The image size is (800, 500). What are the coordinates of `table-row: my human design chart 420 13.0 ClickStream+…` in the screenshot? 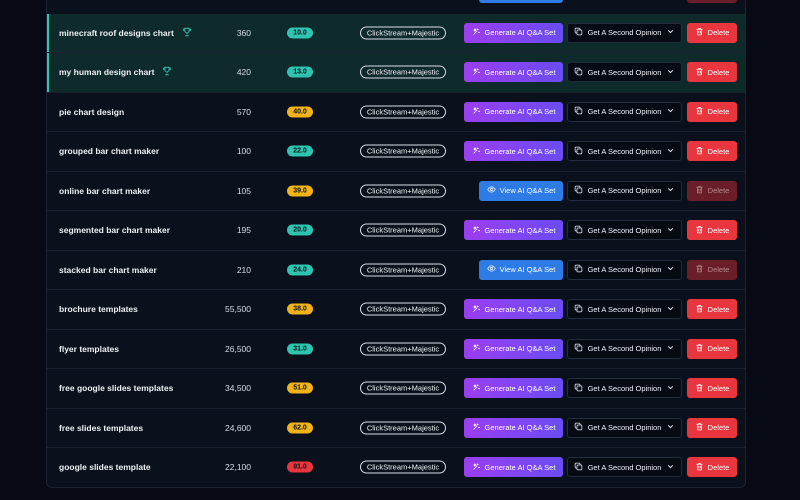 It's located at (396, 73).